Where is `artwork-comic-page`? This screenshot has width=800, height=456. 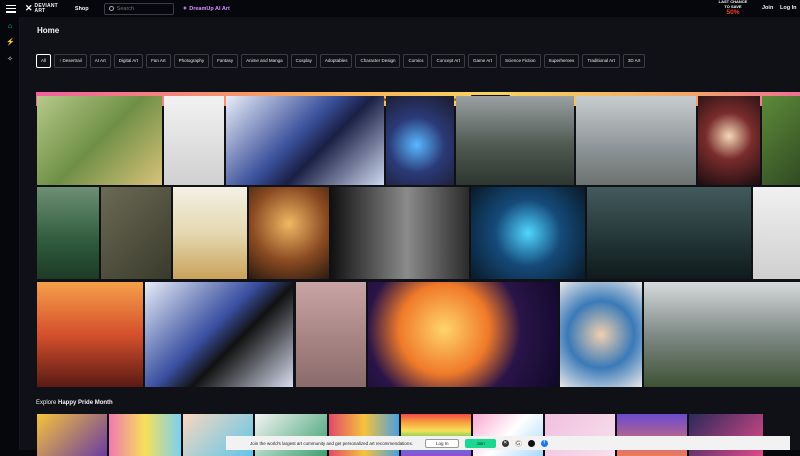 artwork-comic-page is located at coordinates (210, 233).